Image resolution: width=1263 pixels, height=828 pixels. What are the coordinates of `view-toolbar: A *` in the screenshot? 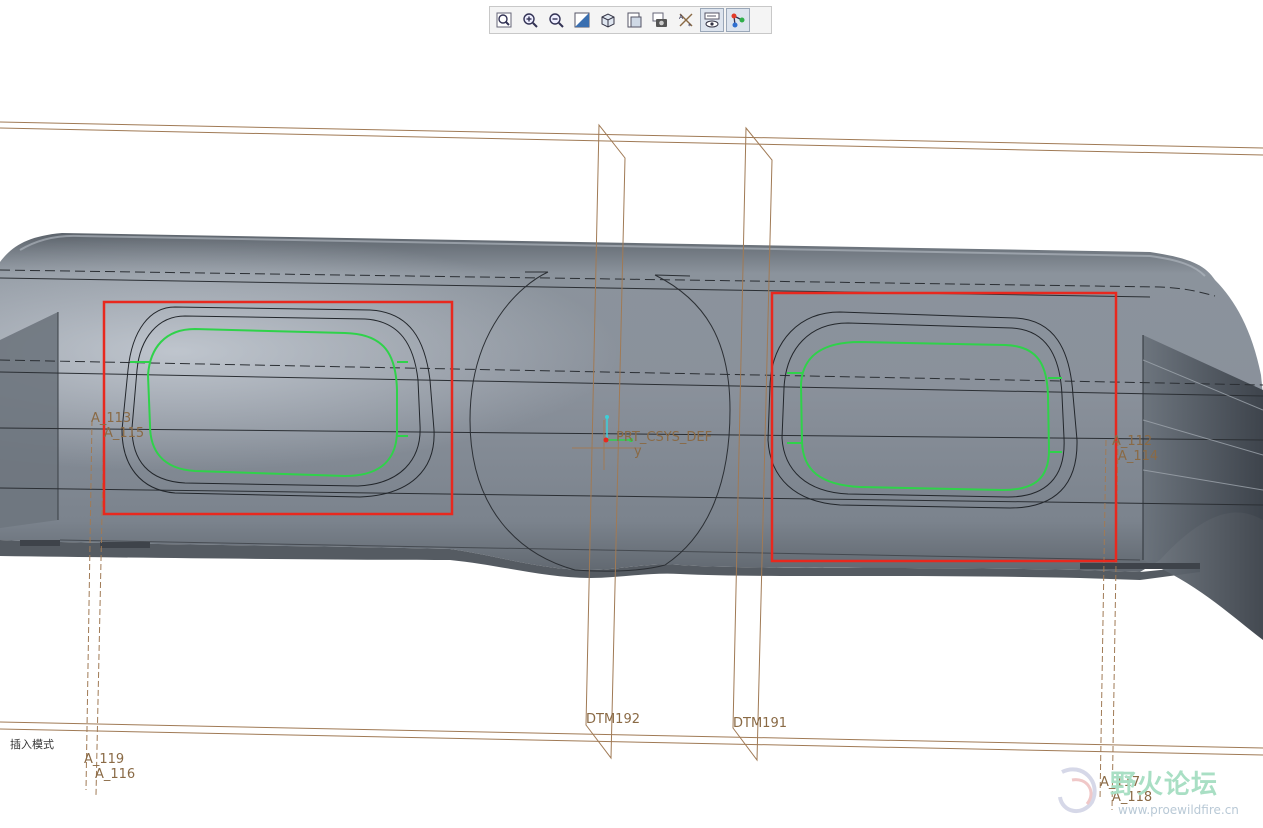 It's located at (630, 20).